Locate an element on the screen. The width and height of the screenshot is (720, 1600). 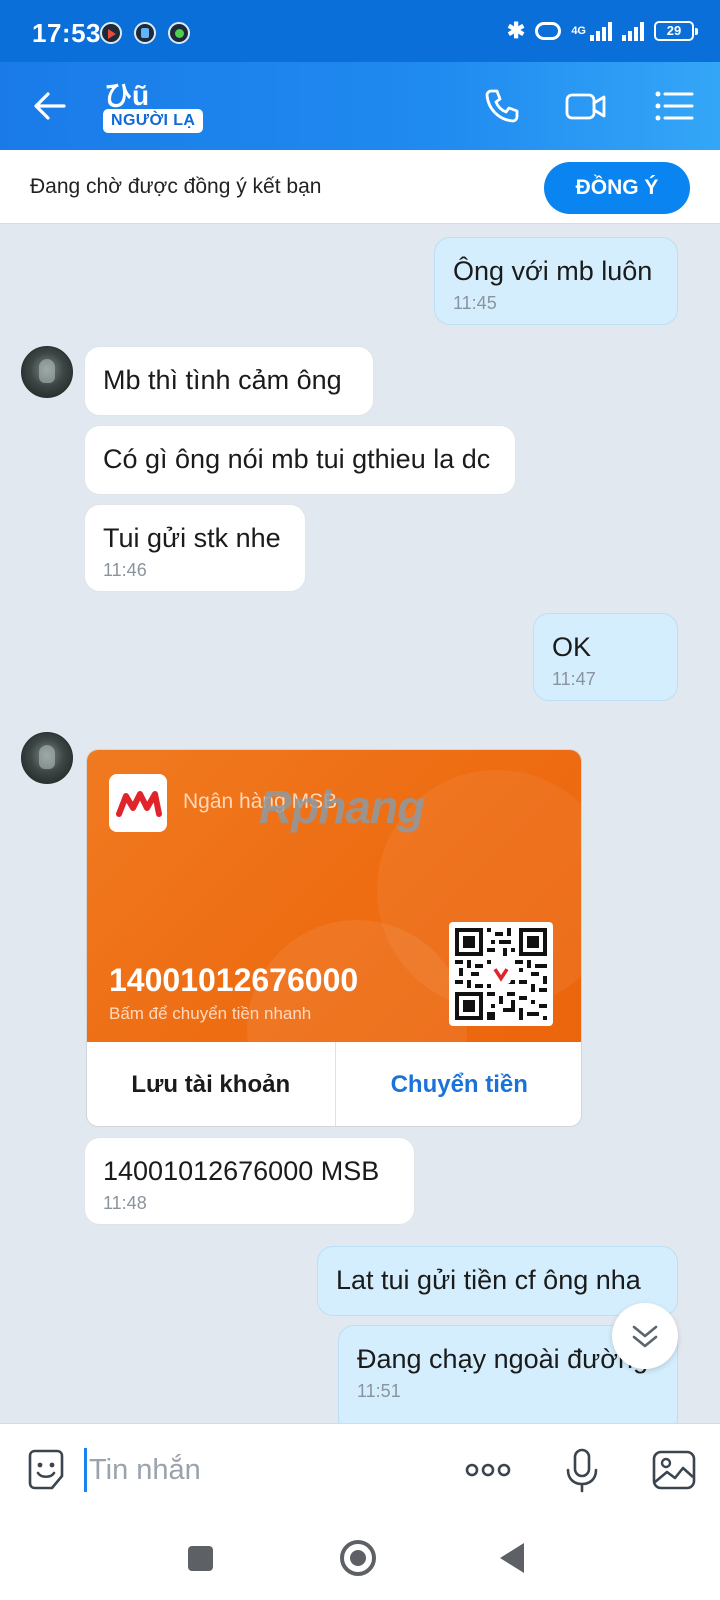
back-arrow-icon is located at coordinates (50, 106).